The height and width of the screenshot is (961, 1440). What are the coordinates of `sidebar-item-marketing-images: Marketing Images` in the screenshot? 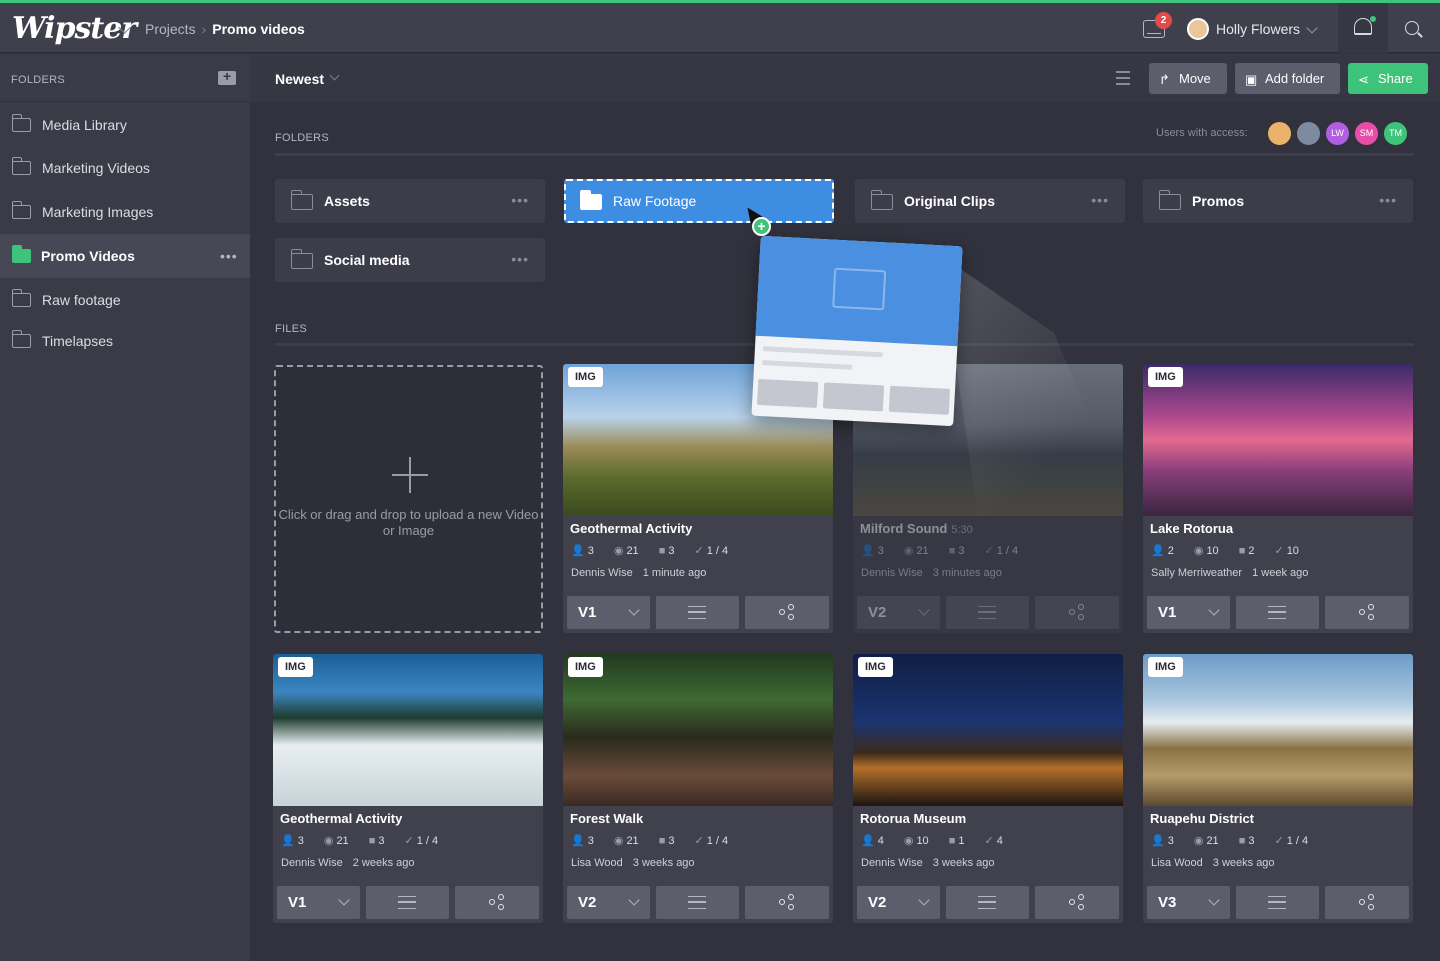 It's located at (125, 212).